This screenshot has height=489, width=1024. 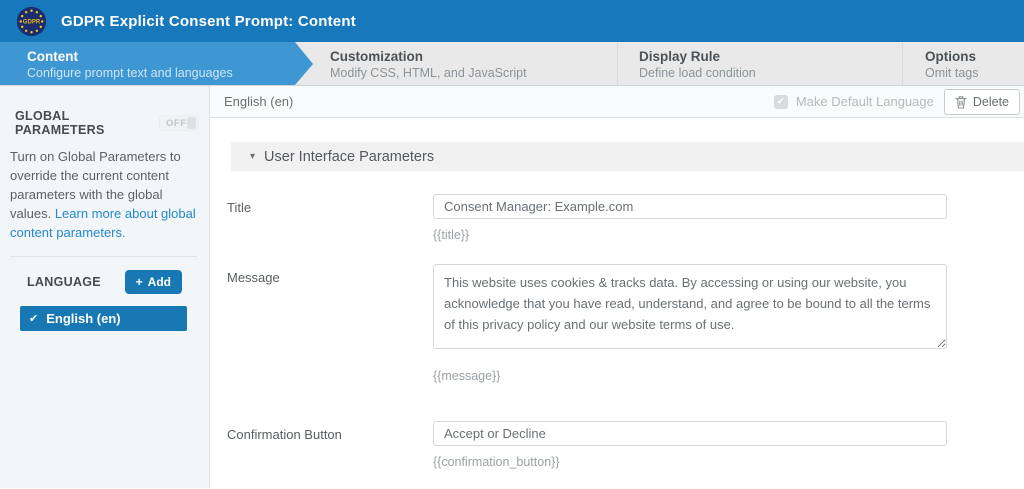 I want to click on tab-options-subtitle: Omit tags, so click(x=952, y=73).